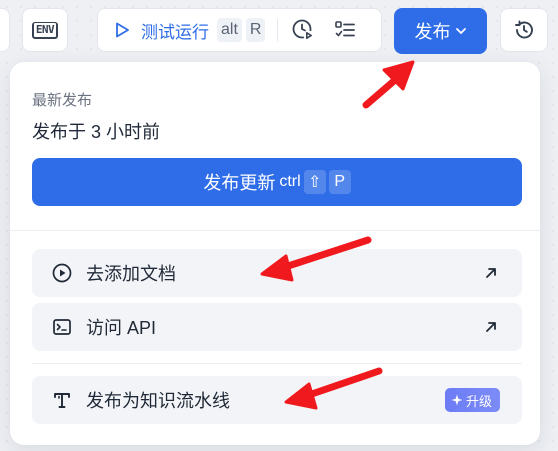  I want to click on text-tool-icon, so click(62, 400).